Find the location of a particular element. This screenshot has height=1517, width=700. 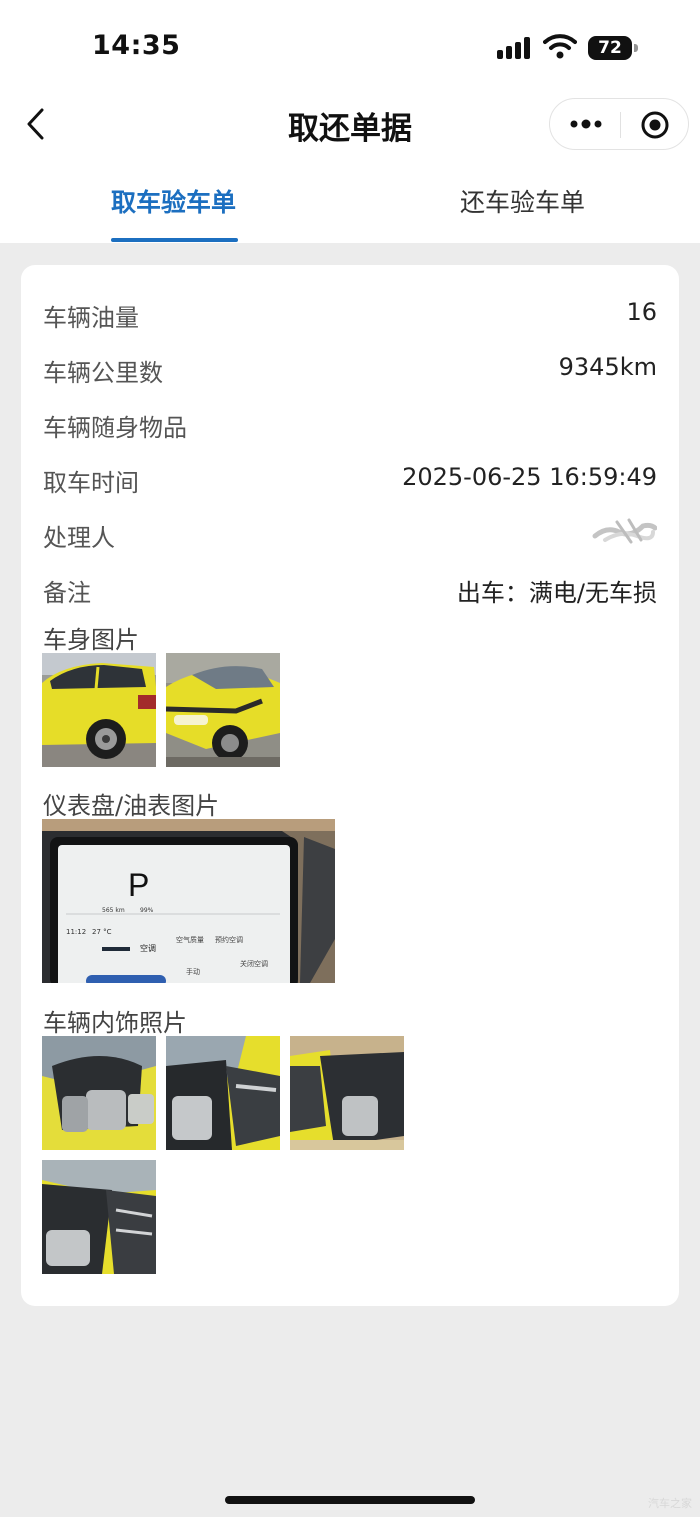

detail-row-pickup-time: 取车时间 2025-06-25 16:59:49 is located at coordinates (350, 481).